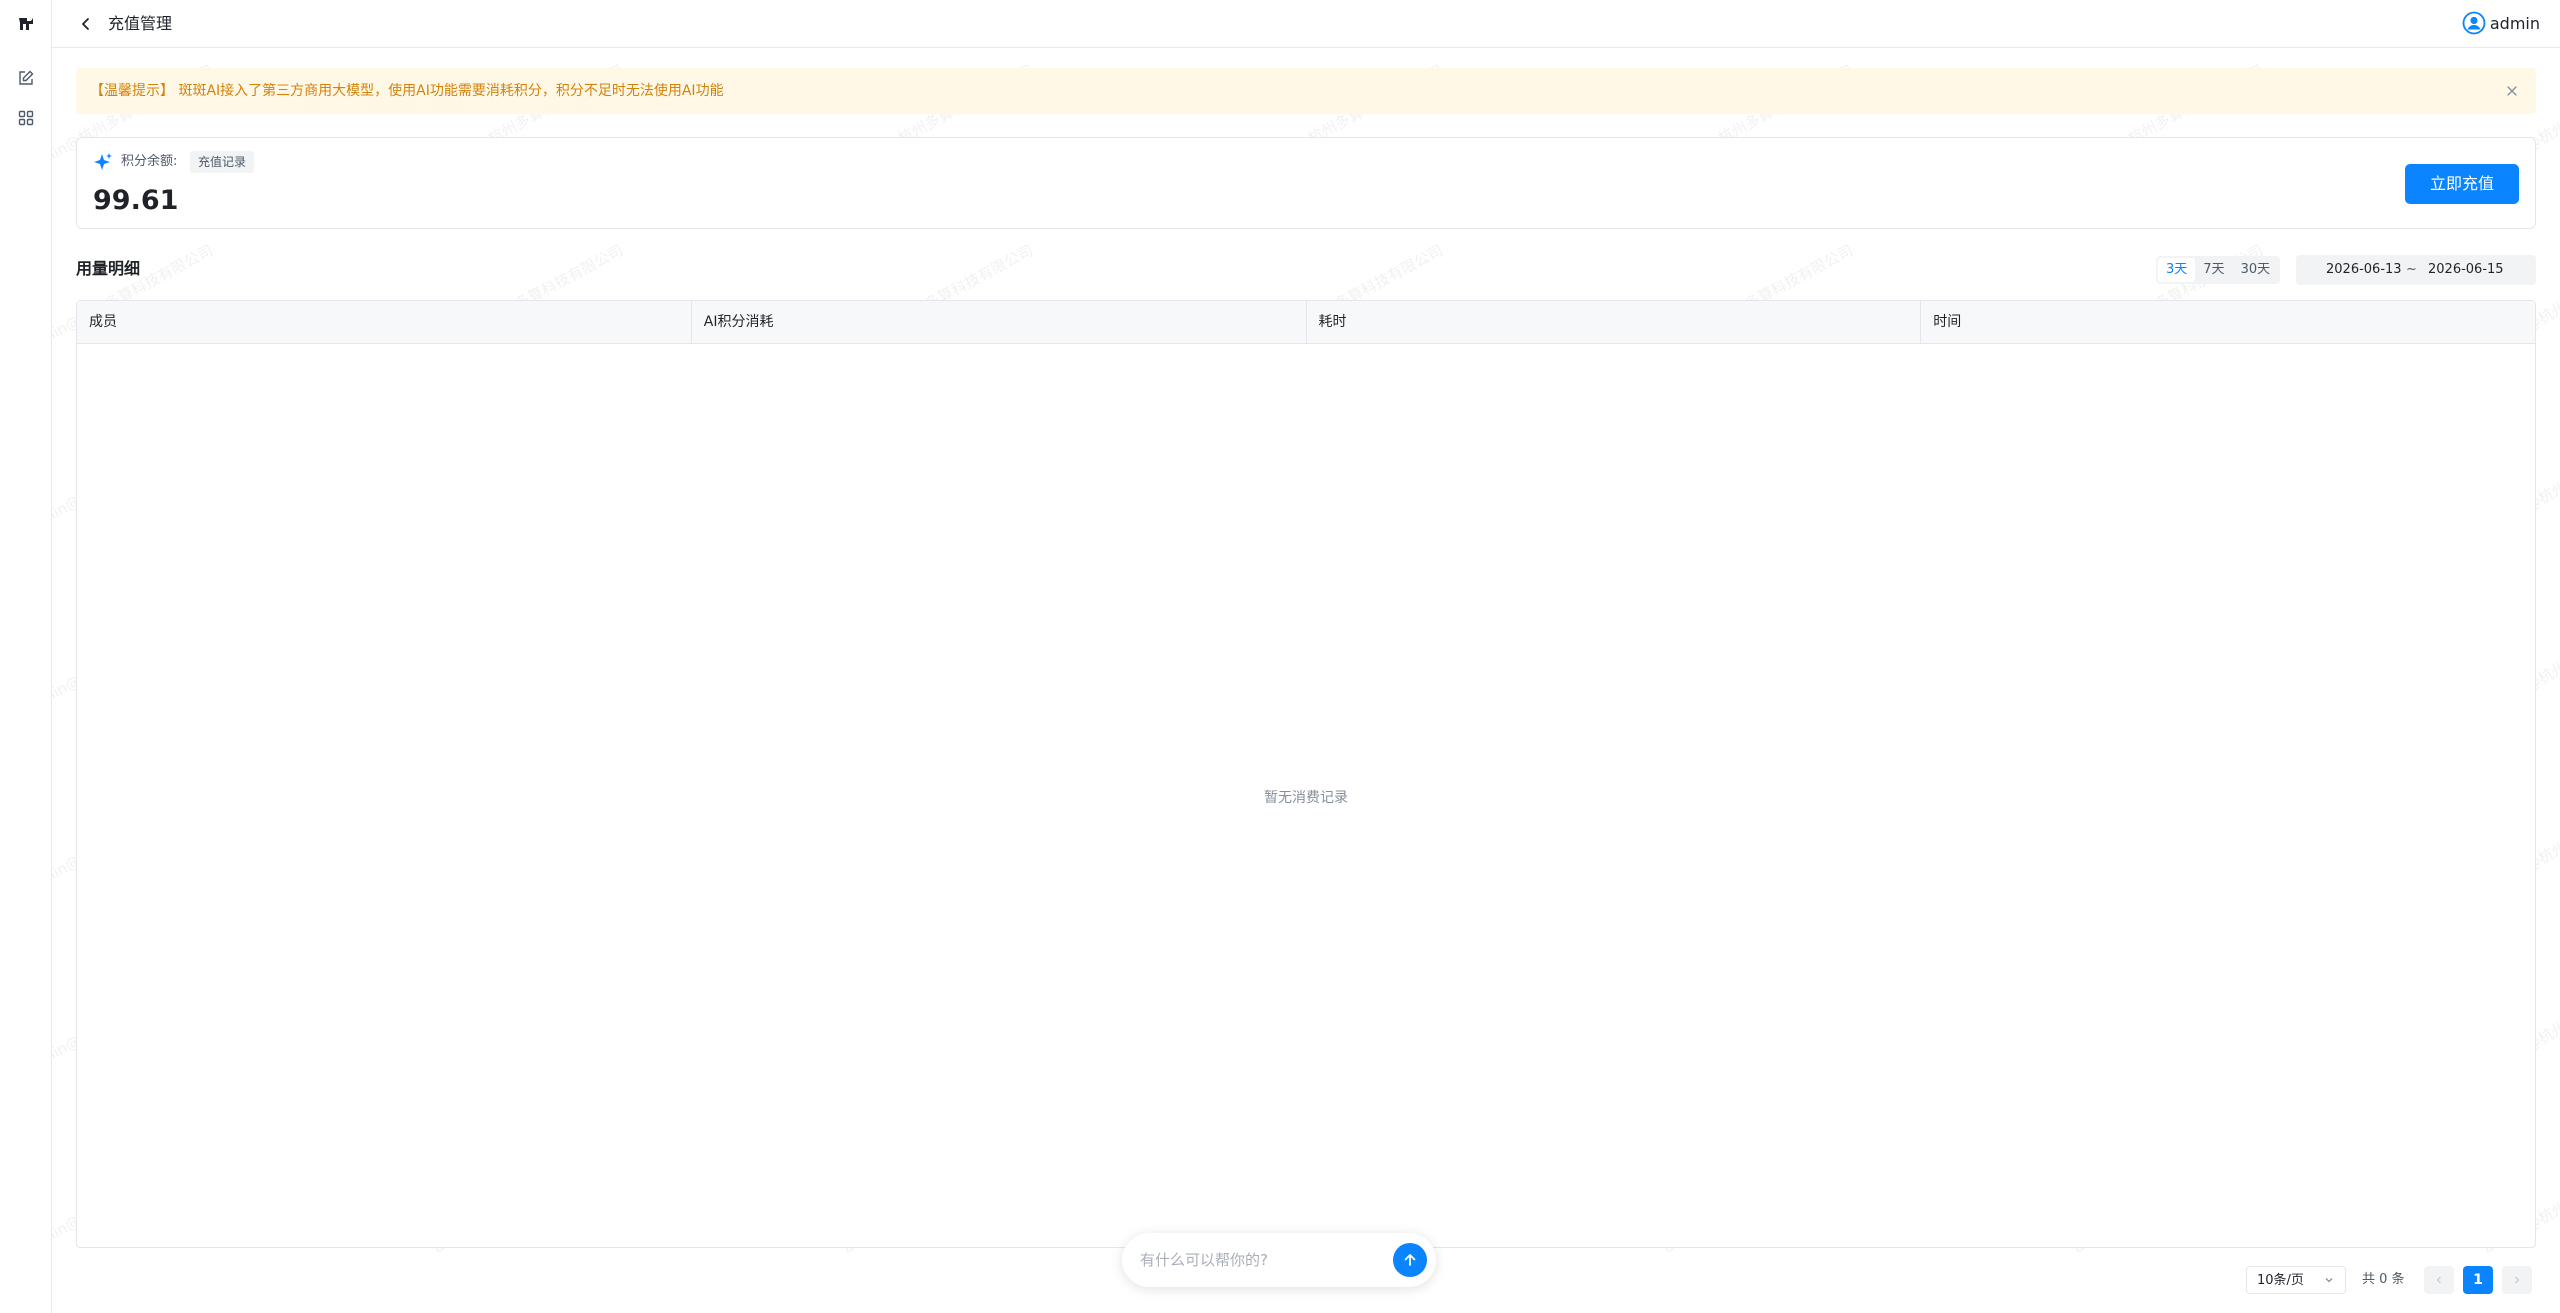 The height and width of the screenshot is (1313, 2560). What do you see at coordinates (2383, 1279) in the screenshot?
I see `total-count: 共 0 条` at bounding box center [2383, 1279].